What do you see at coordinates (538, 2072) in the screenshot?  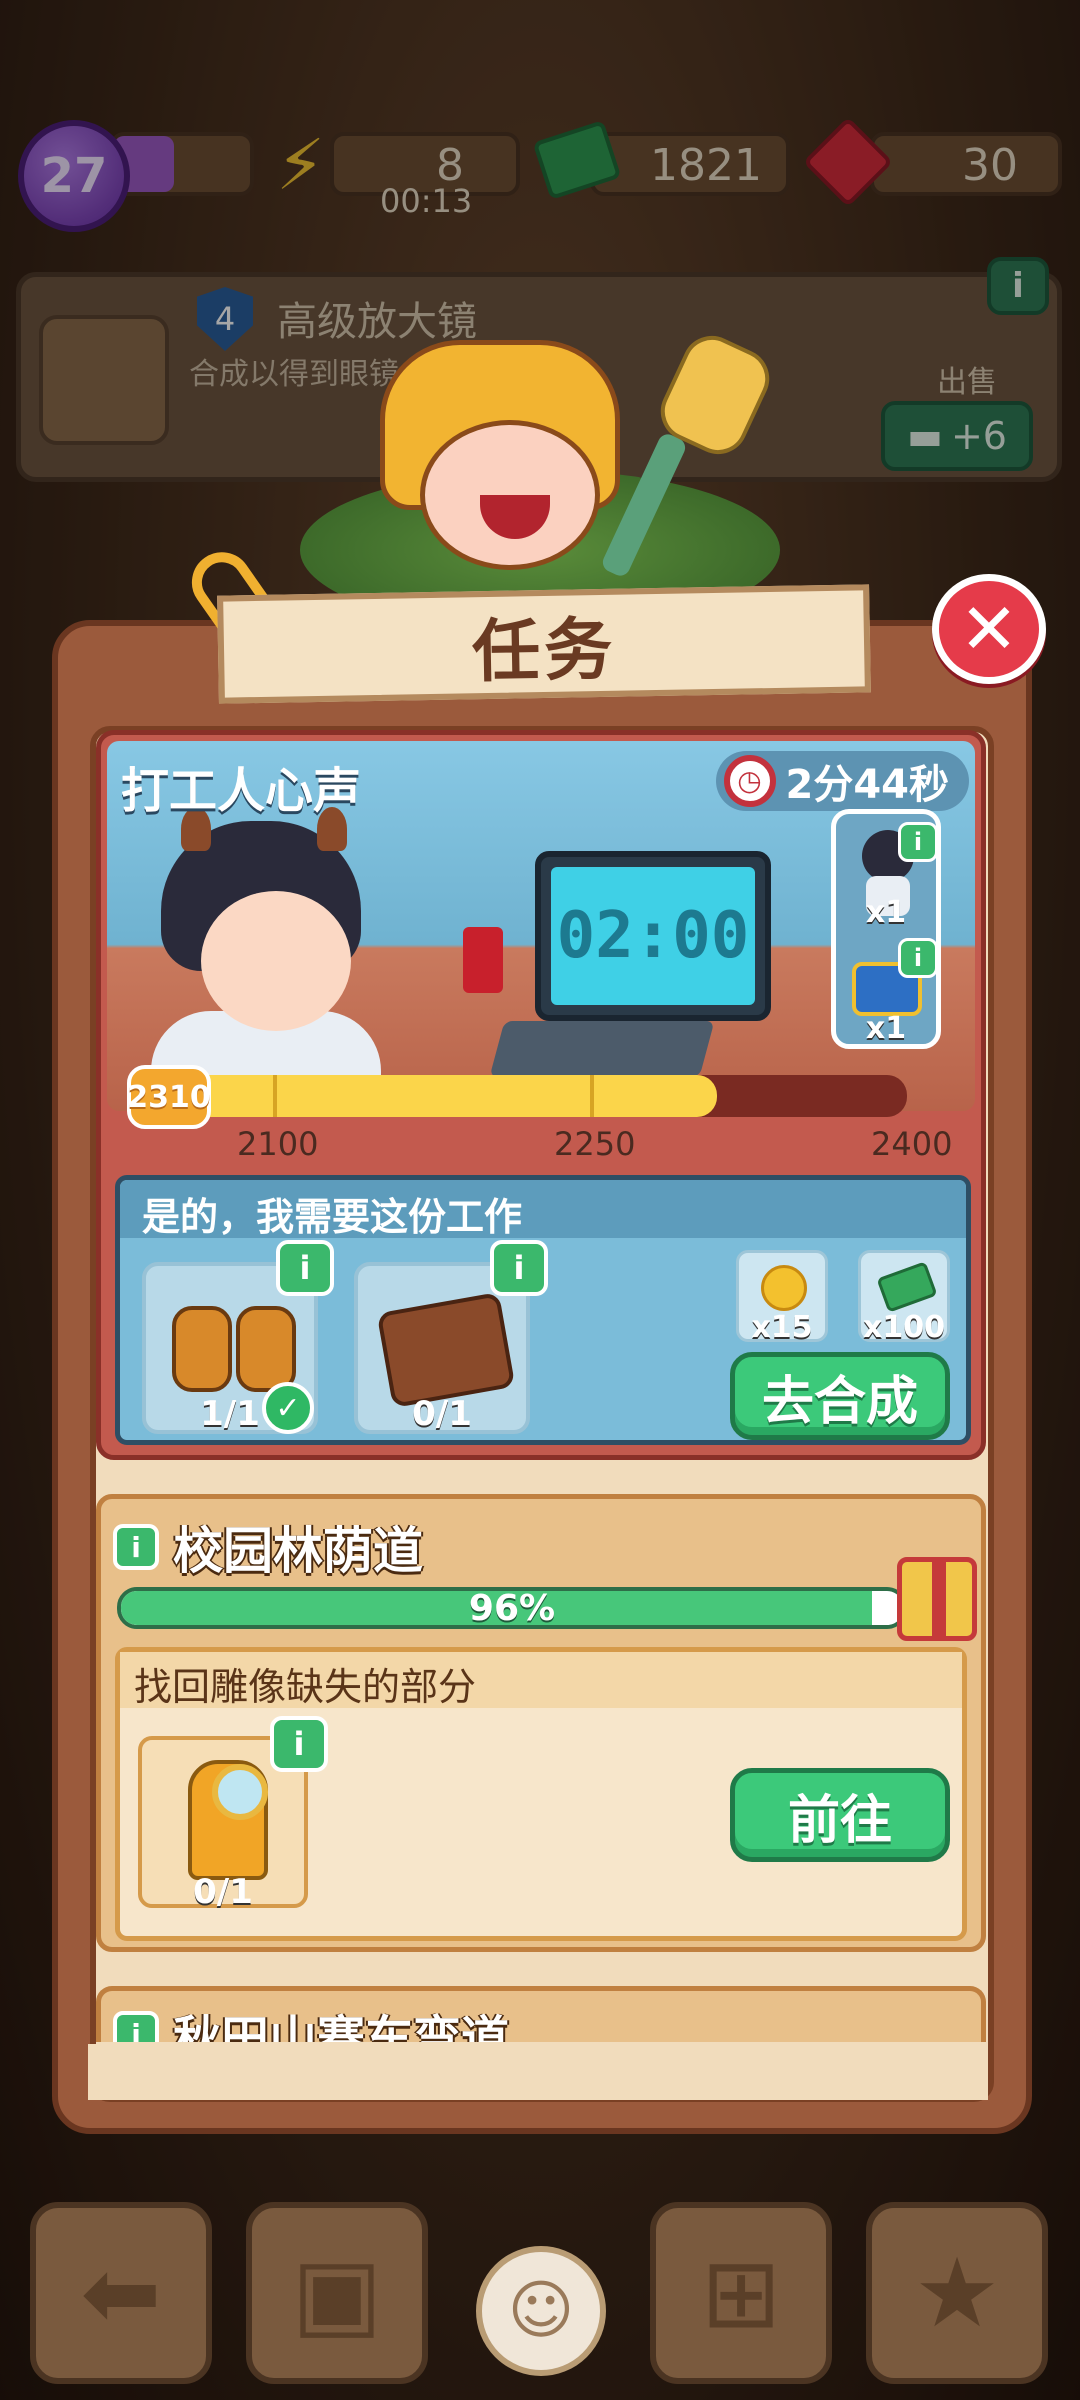 I see `task-list-bottom` at bounding box center [538, 2072].